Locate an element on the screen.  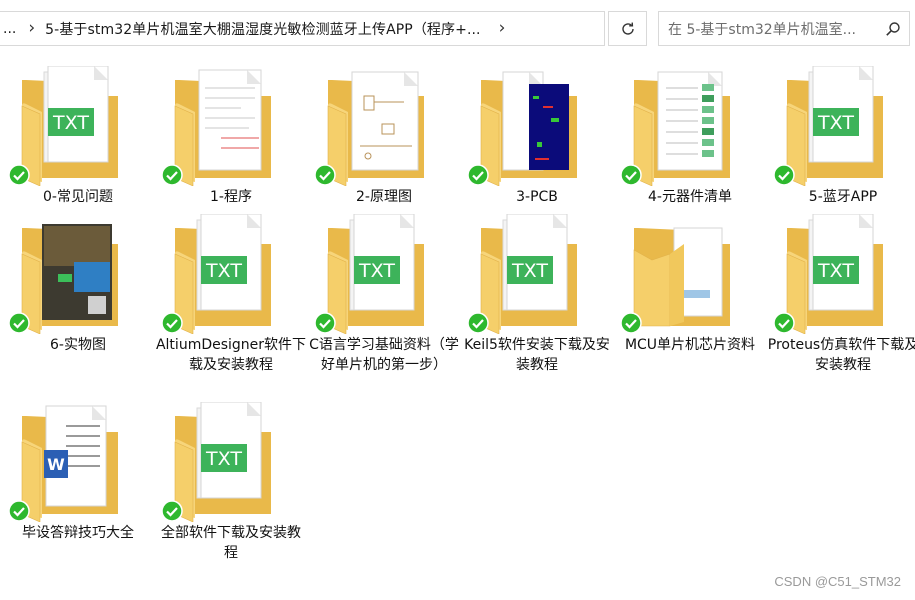
folder-item: 1-程序 is located at coordinates (231, 136).